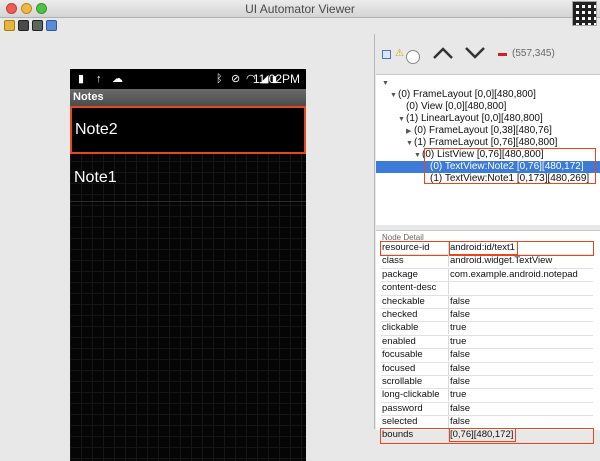 The height and width of the screenshot is (461, 600). Describe the element at coordinates (188, 130) in the screenshot. I see `note-item-selected: Note2` at that location.